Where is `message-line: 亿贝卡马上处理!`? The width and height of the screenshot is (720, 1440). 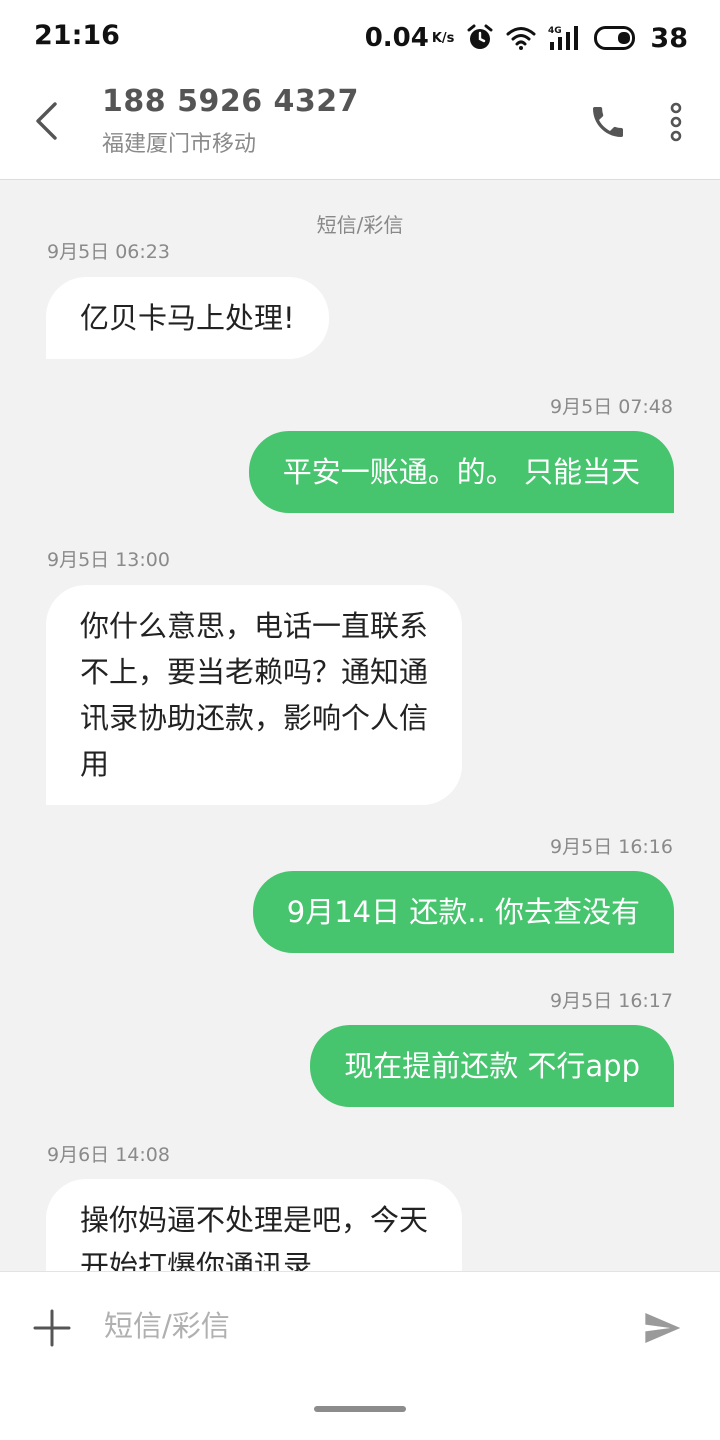 message-line: 亿贝卡马上处理! is located at coordinates (187, 318).